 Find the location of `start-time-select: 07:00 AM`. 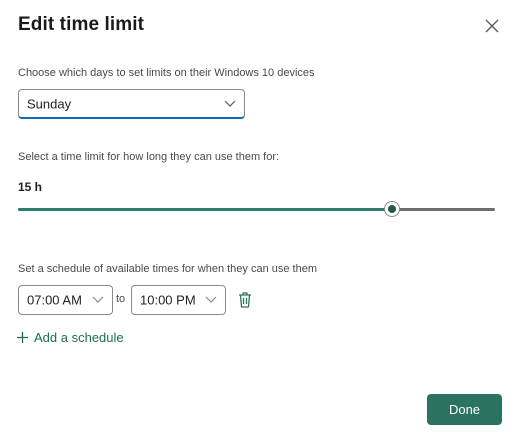

start-time-select: 07:00 AM is located at coordinates (65, 300).